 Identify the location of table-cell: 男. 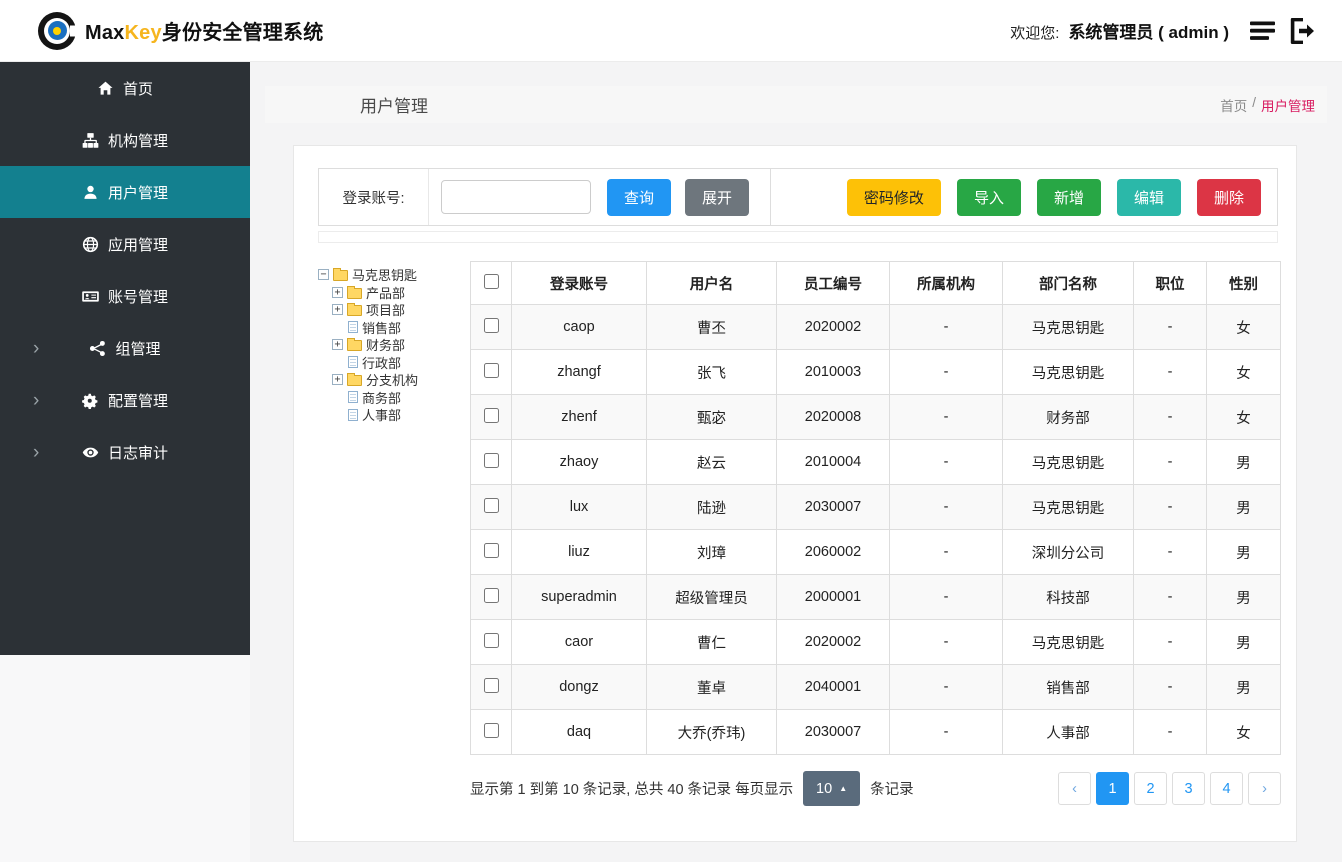
(1243, 462).